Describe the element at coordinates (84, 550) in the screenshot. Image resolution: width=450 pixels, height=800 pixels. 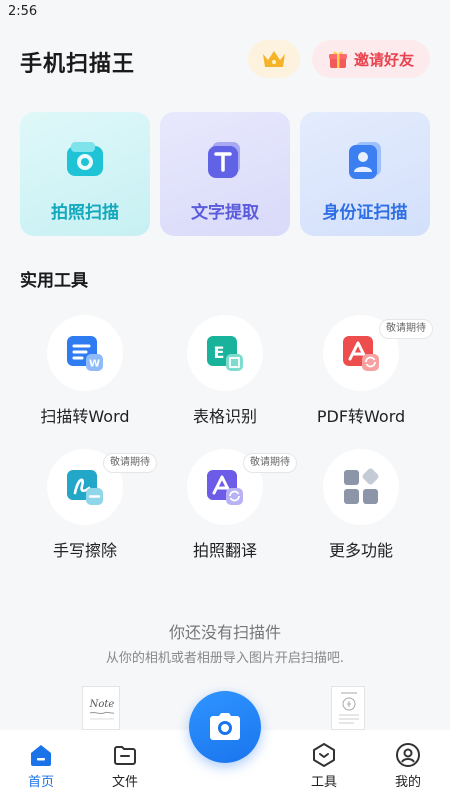
I see `tool-label: 手写擦除` at that location.